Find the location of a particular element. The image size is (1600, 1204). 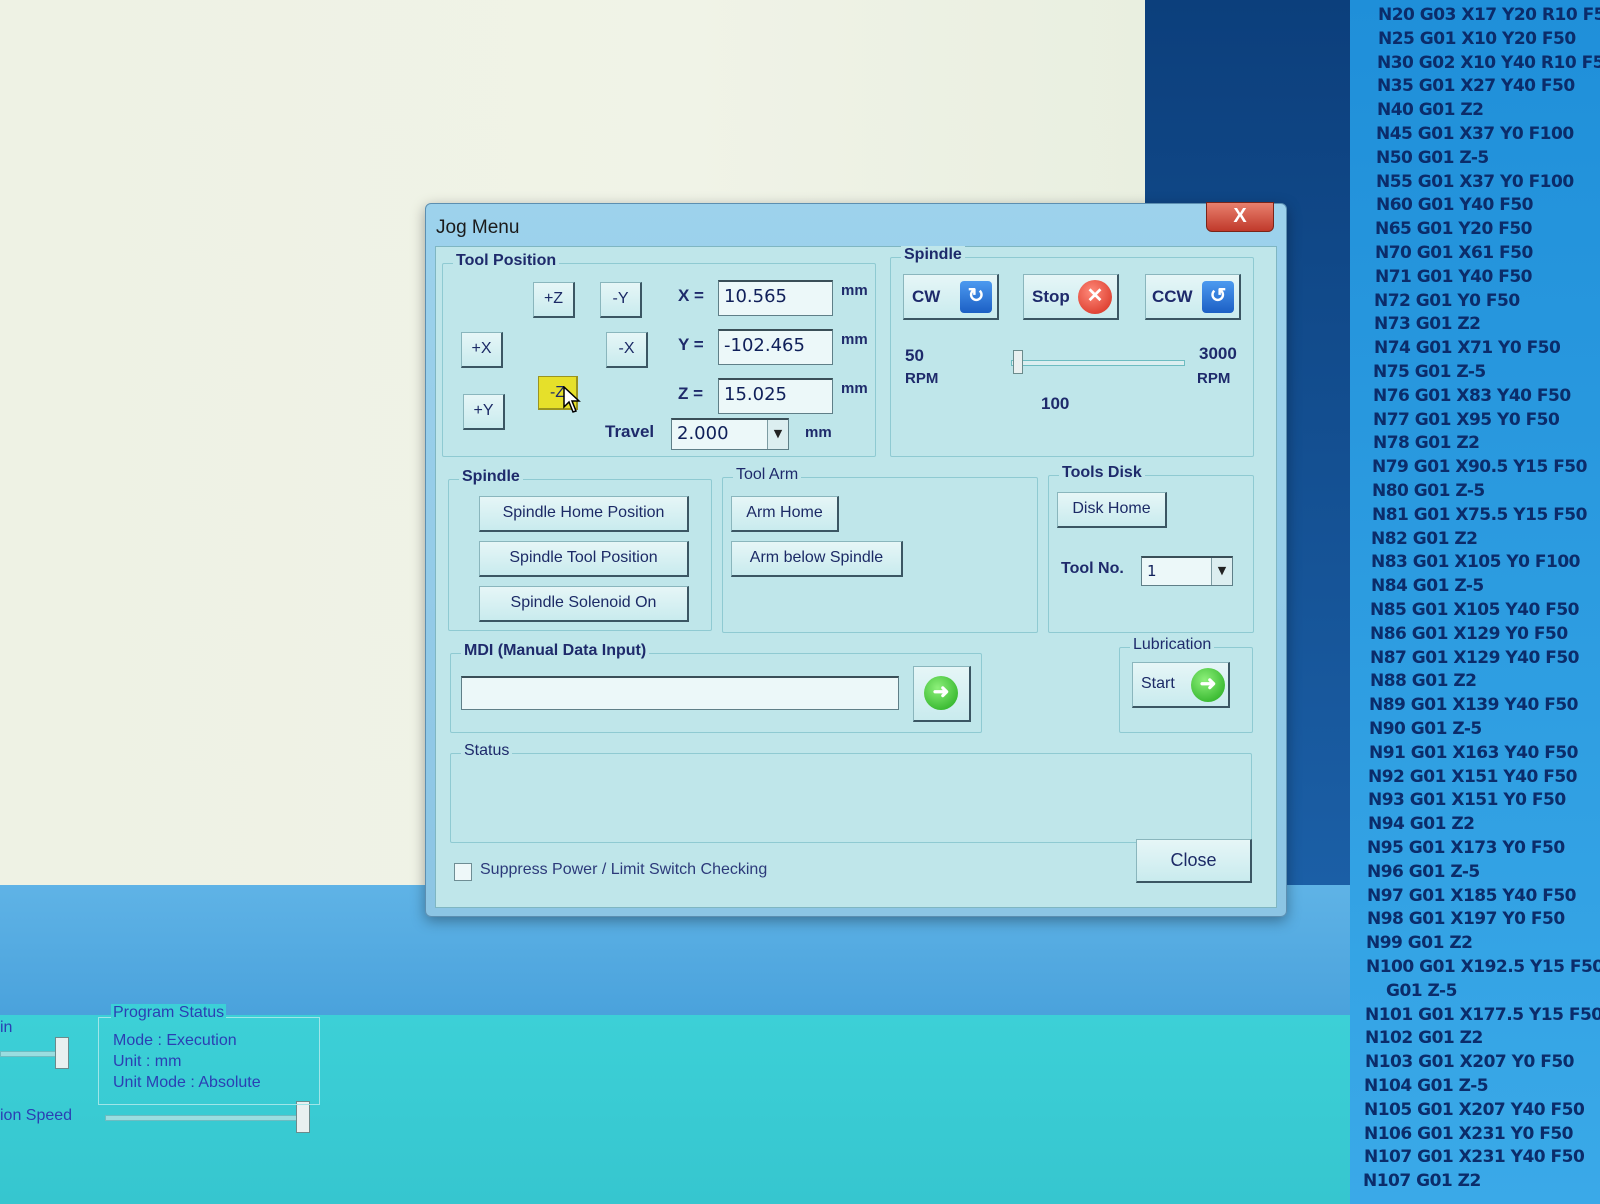

gcode-line: N50 G01 Z-5 is located at coordinates (1432, 158).